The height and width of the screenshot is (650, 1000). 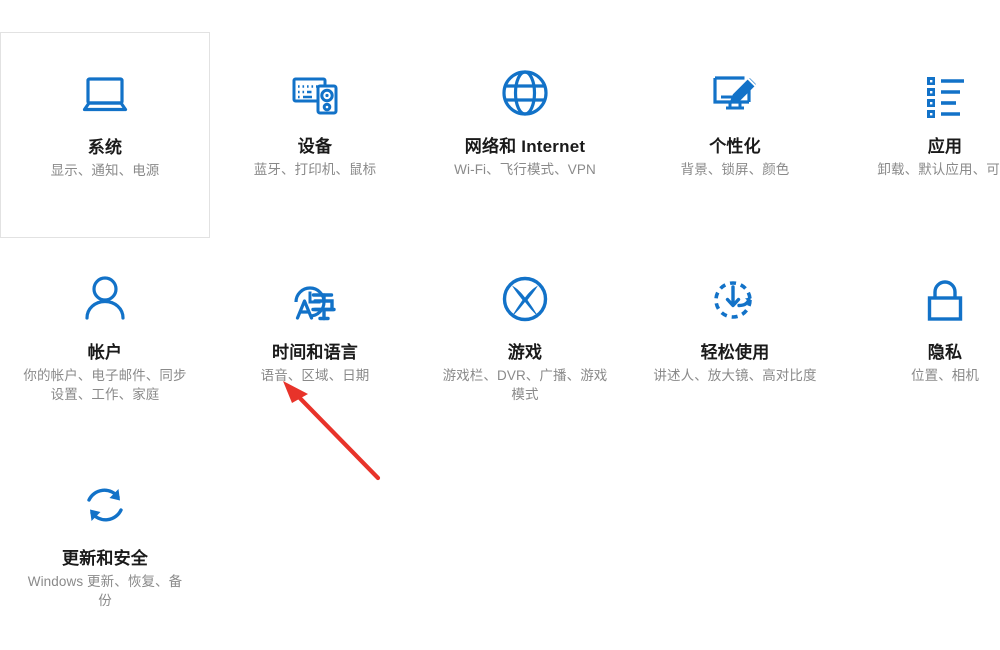 What do you see at coordinates (735, 352) in the screenshot?
I see `tile-title: 轻松使用` at bounding box center [735, 352].